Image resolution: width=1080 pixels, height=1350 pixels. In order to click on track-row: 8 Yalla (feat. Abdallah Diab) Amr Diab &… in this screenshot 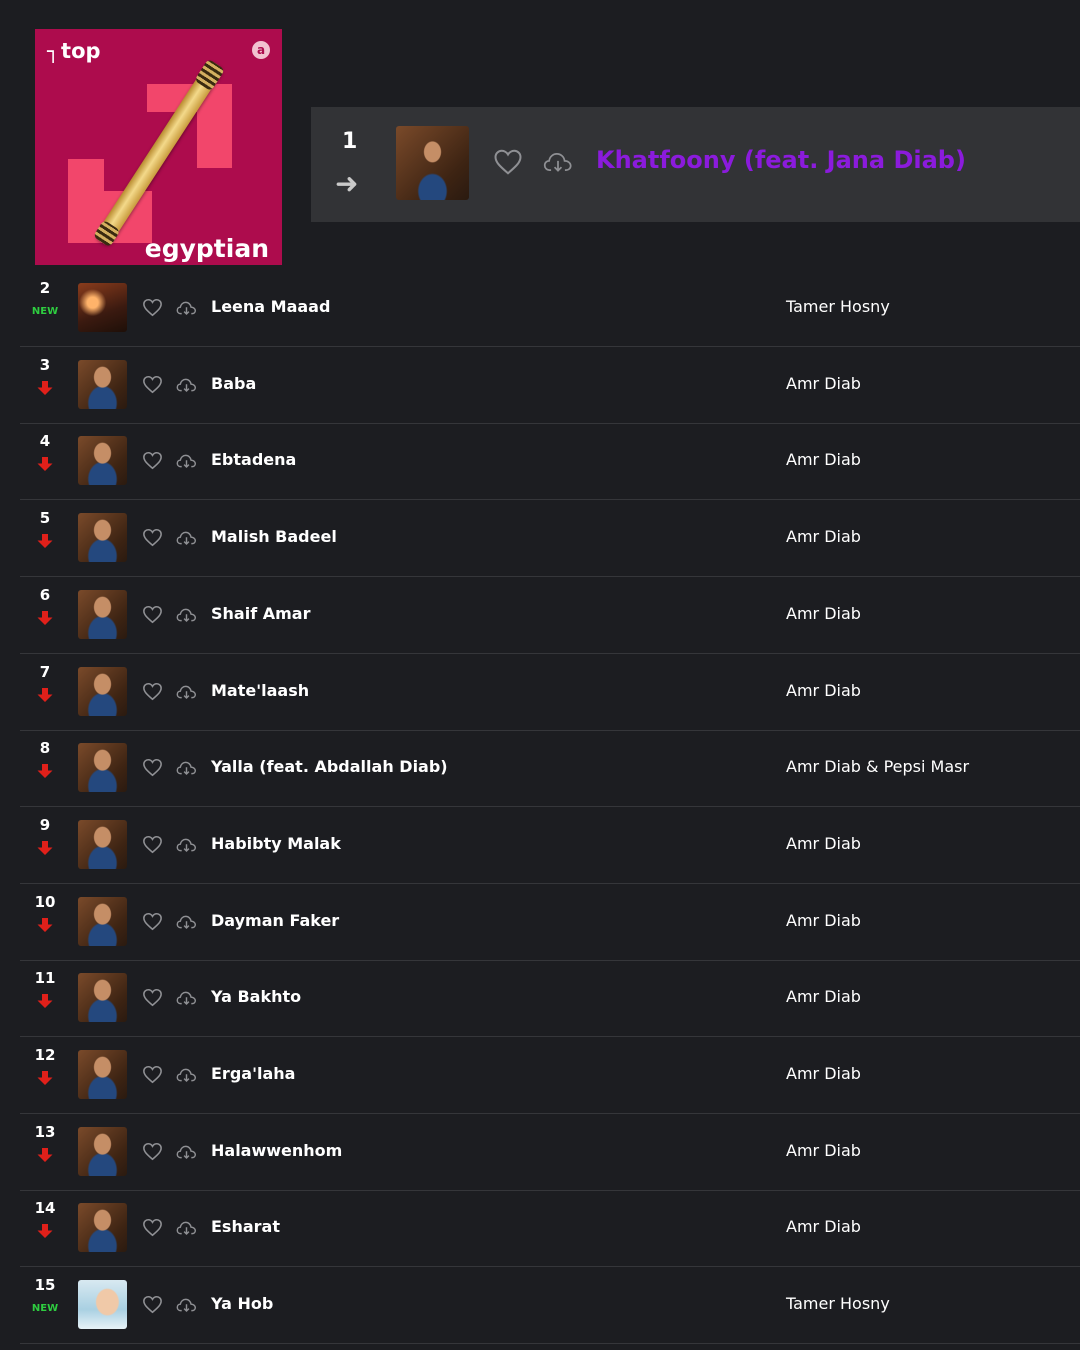, I will do `click(550, 768)`.